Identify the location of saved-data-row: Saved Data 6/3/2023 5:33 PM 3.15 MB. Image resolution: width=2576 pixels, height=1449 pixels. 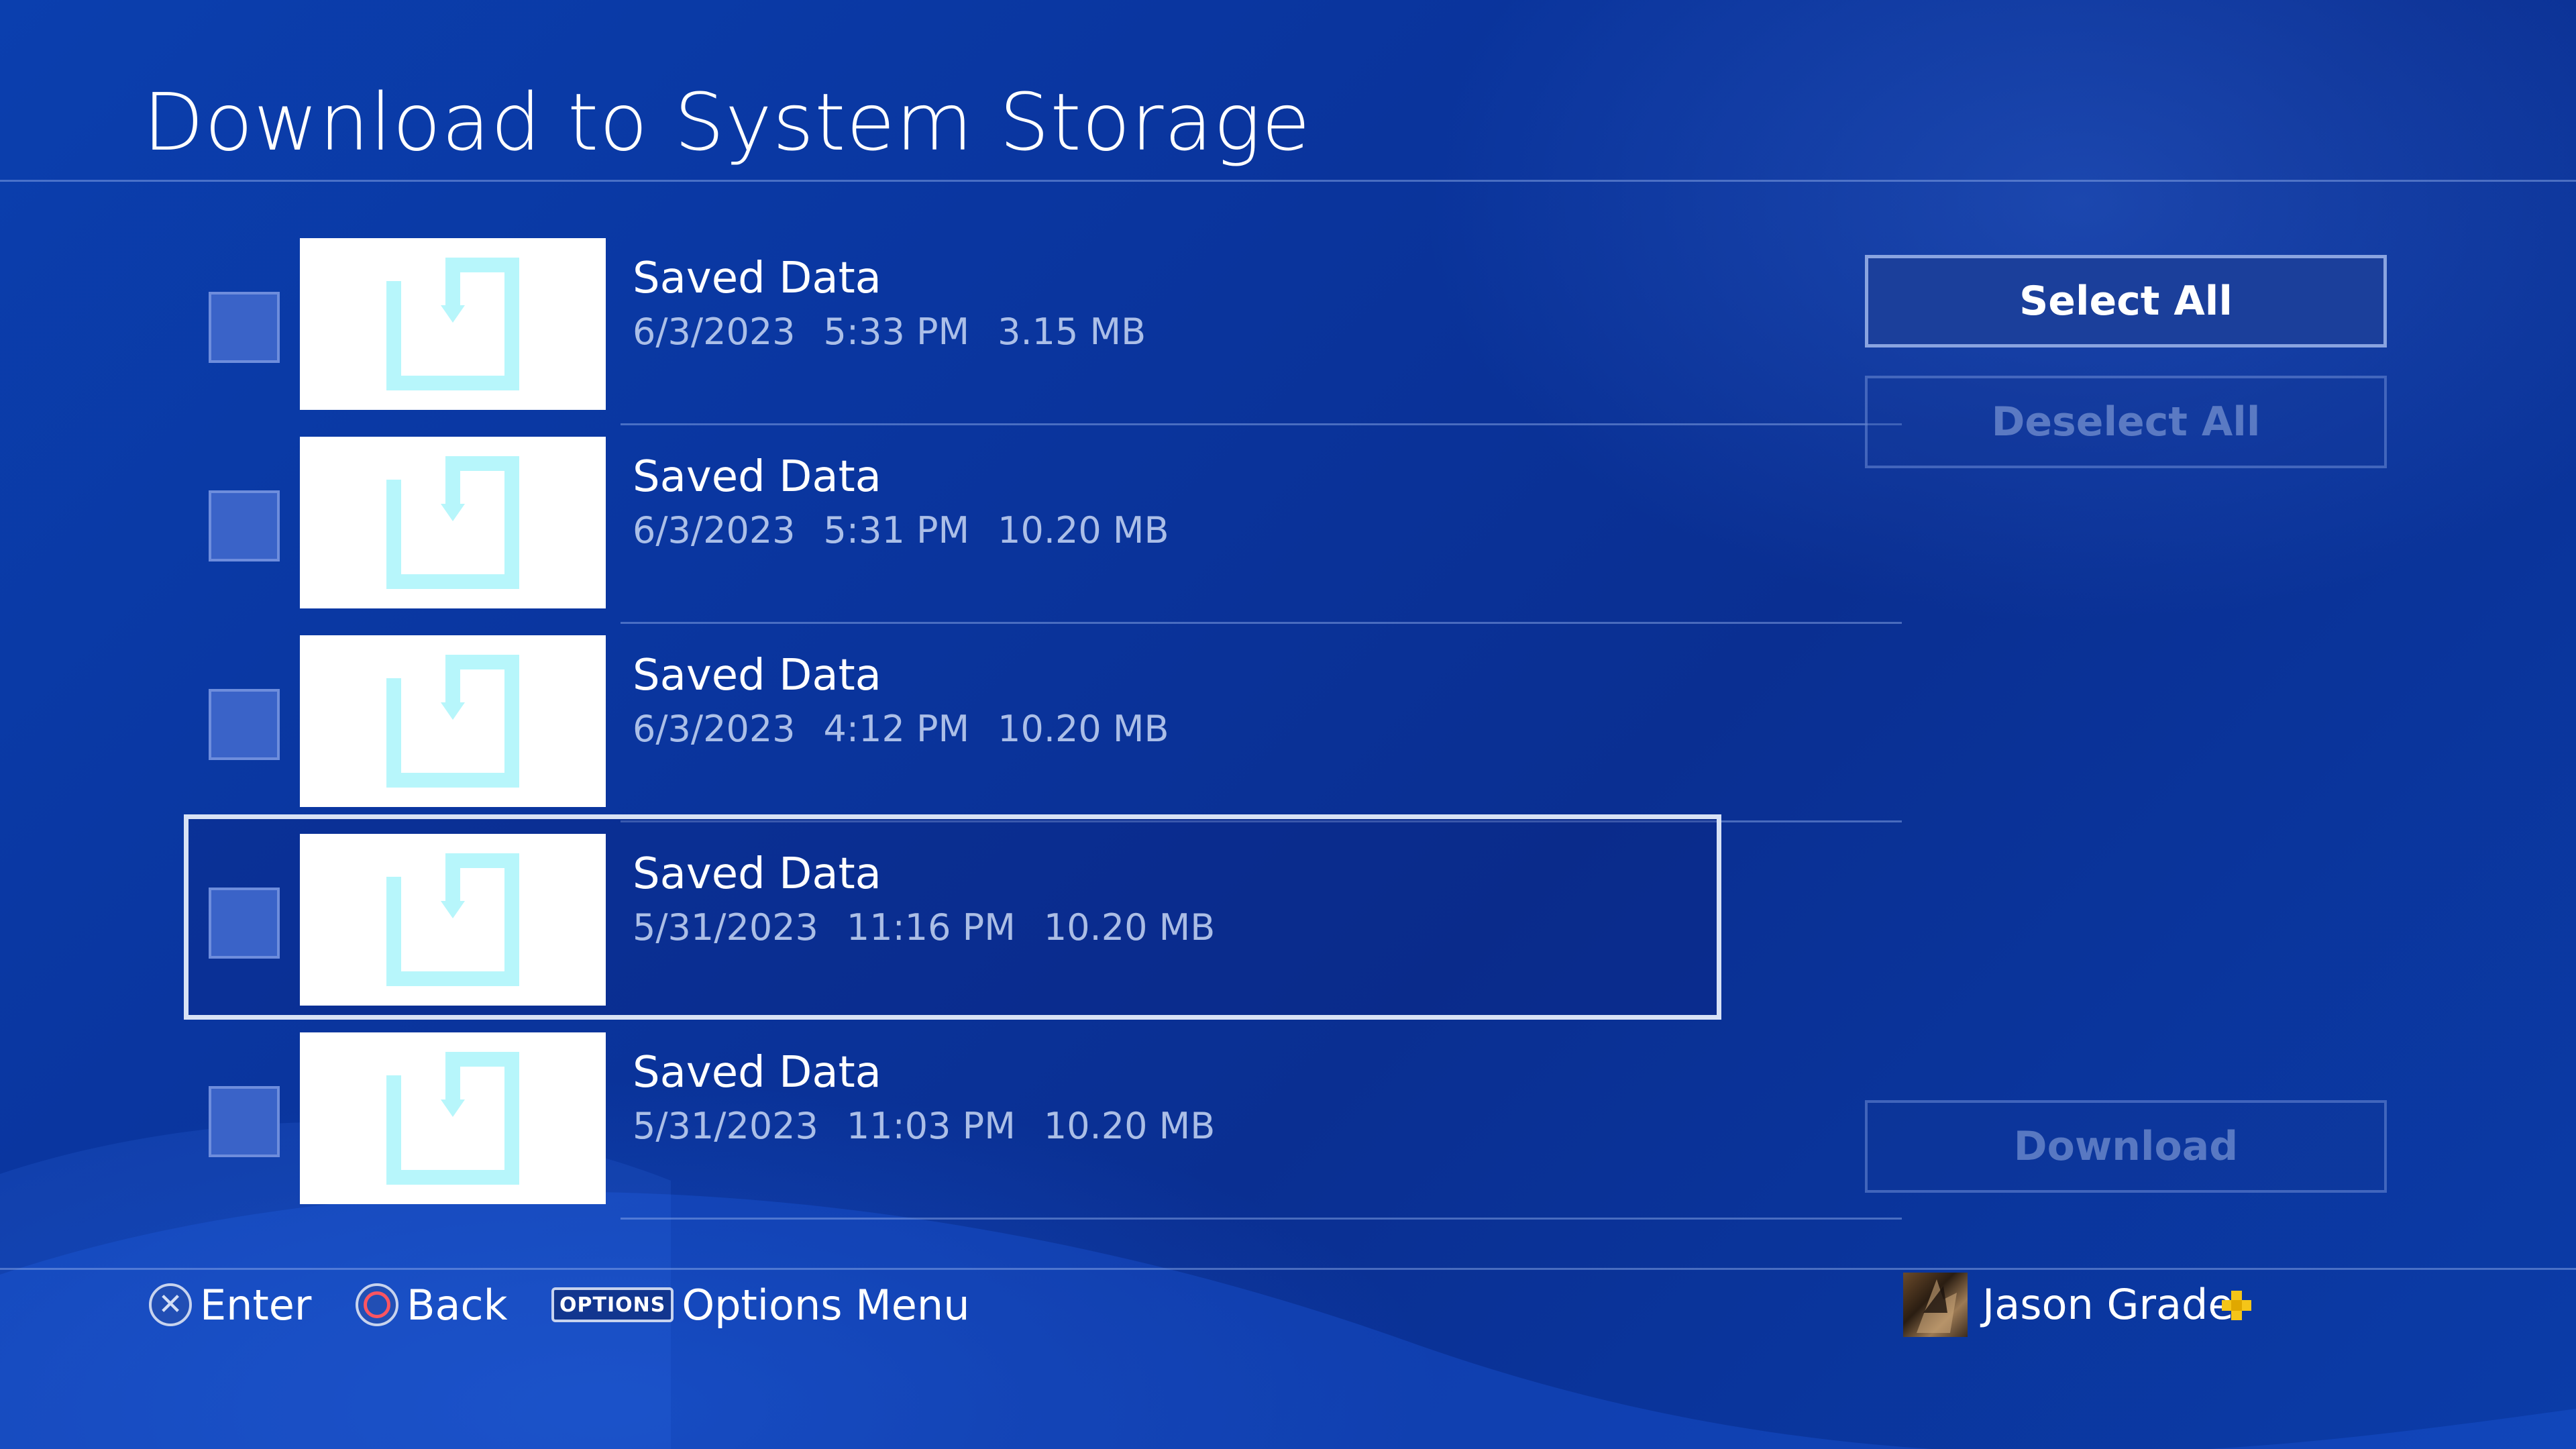
(1043, 337).